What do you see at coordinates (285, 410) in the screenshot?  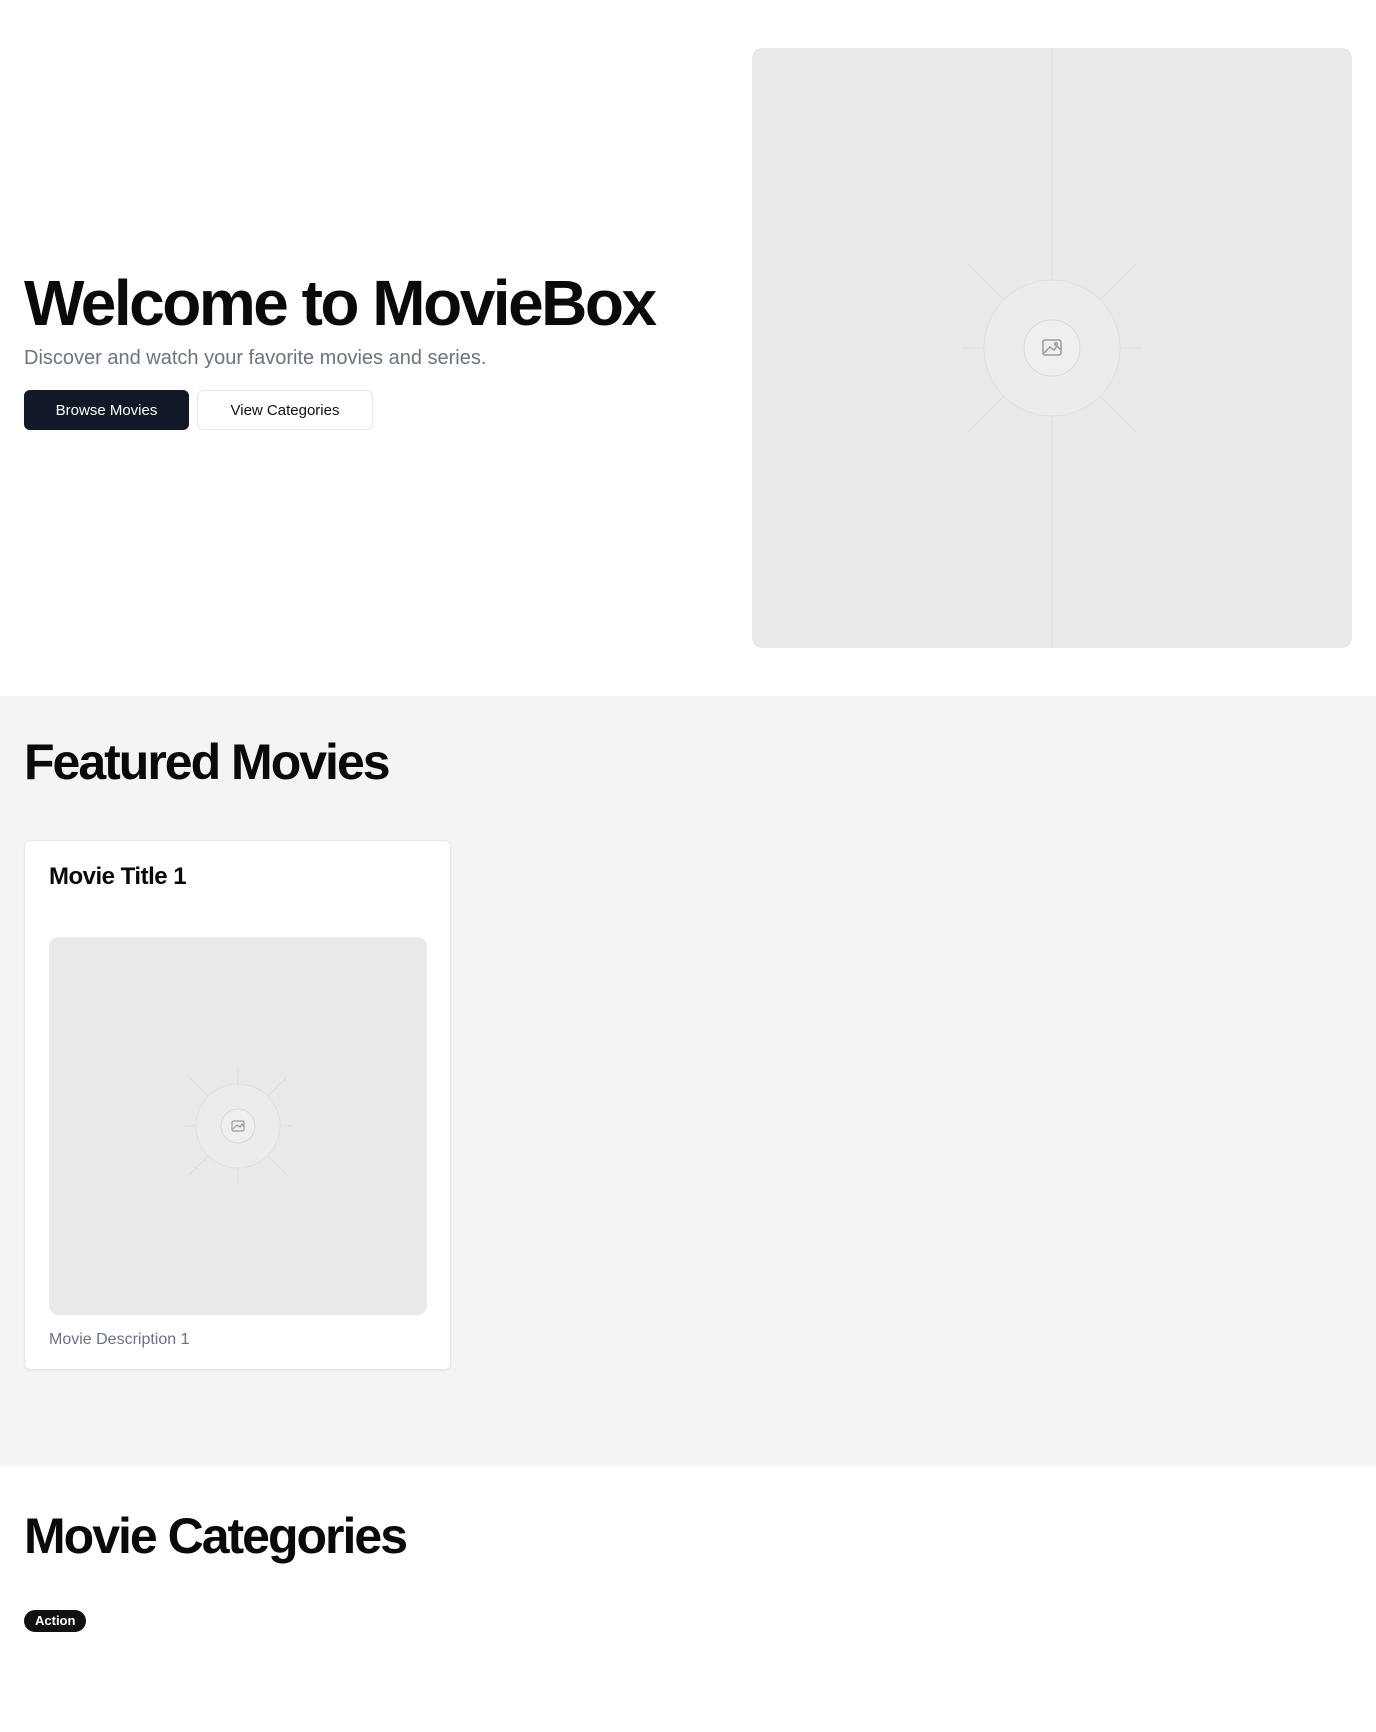 I see `view-categories-button: View Categories` at bounding box center [285, 410].